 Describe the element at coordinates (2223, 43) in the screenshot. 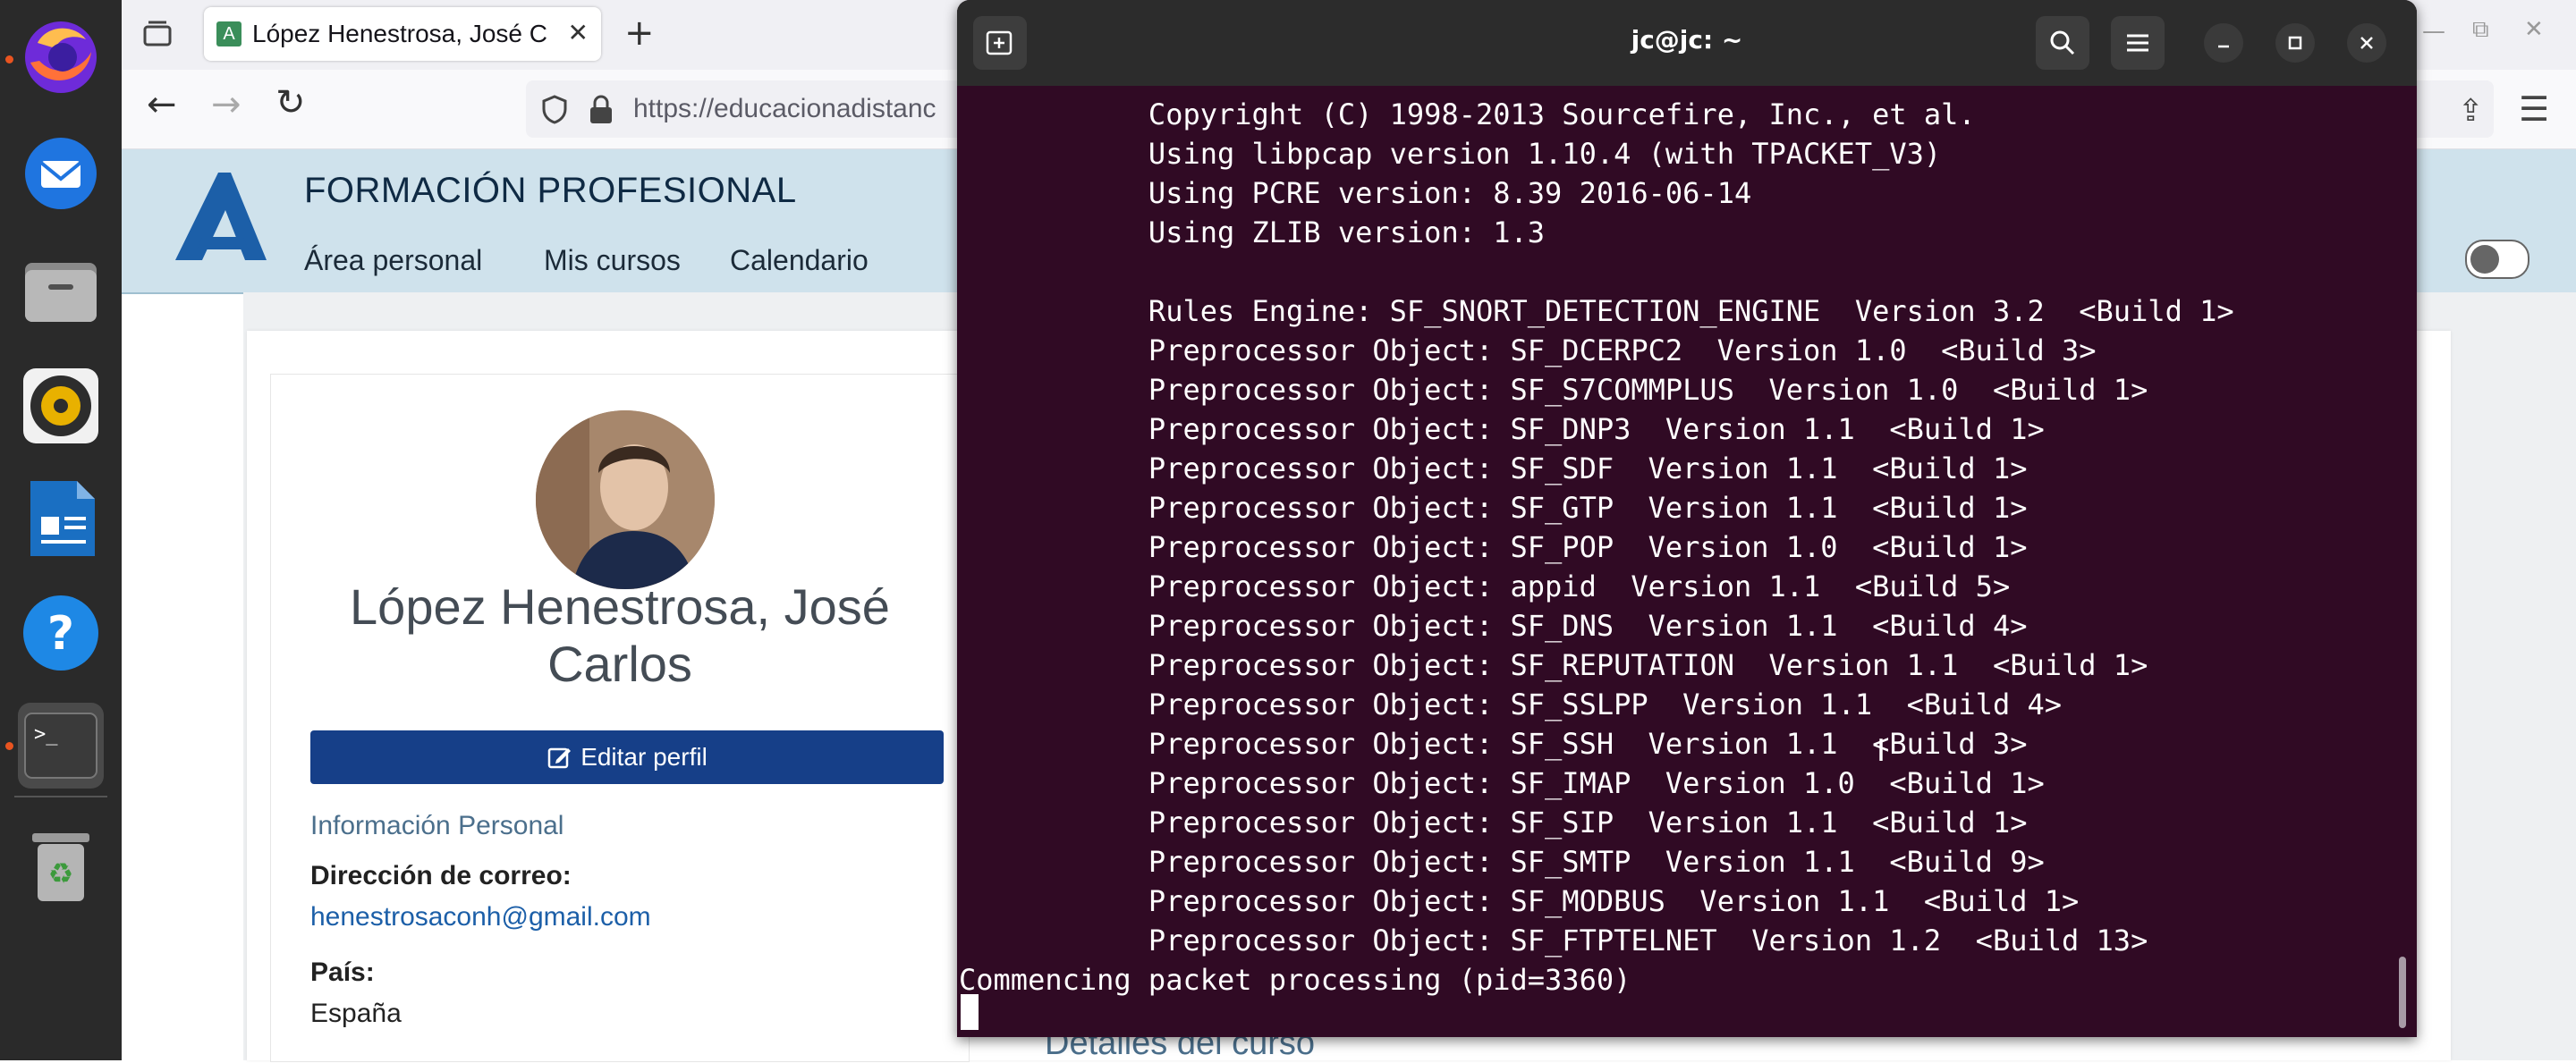

I see `minimize-button` at that location.